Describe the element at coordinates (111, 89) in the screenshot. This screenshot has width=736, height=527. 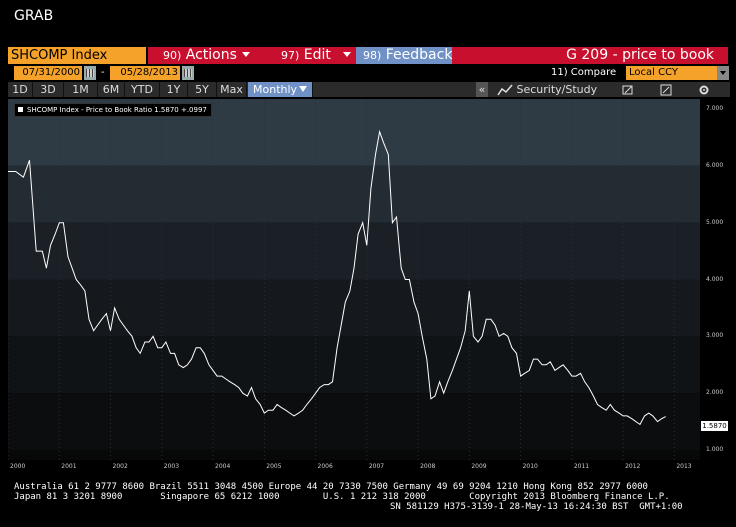
I see `period-6m: 6M` at that location.